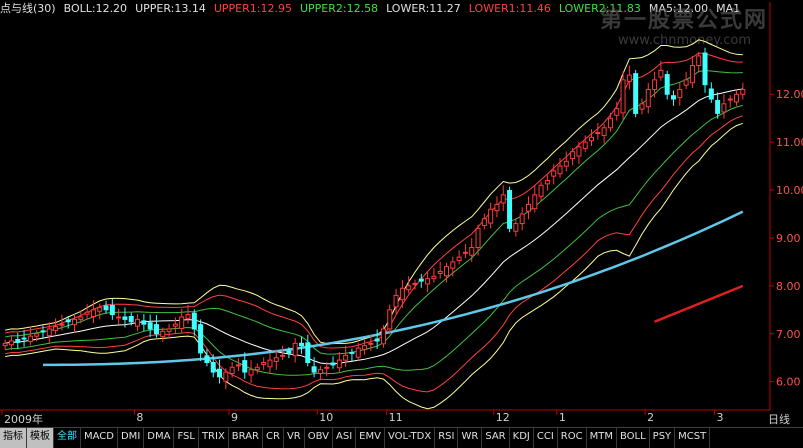 This screenshot has width=803, height=448. What do you see at coordinates (159, 438) in the screenshot?
I see `tab-dma: DMA` at bounding box center [159, 438].